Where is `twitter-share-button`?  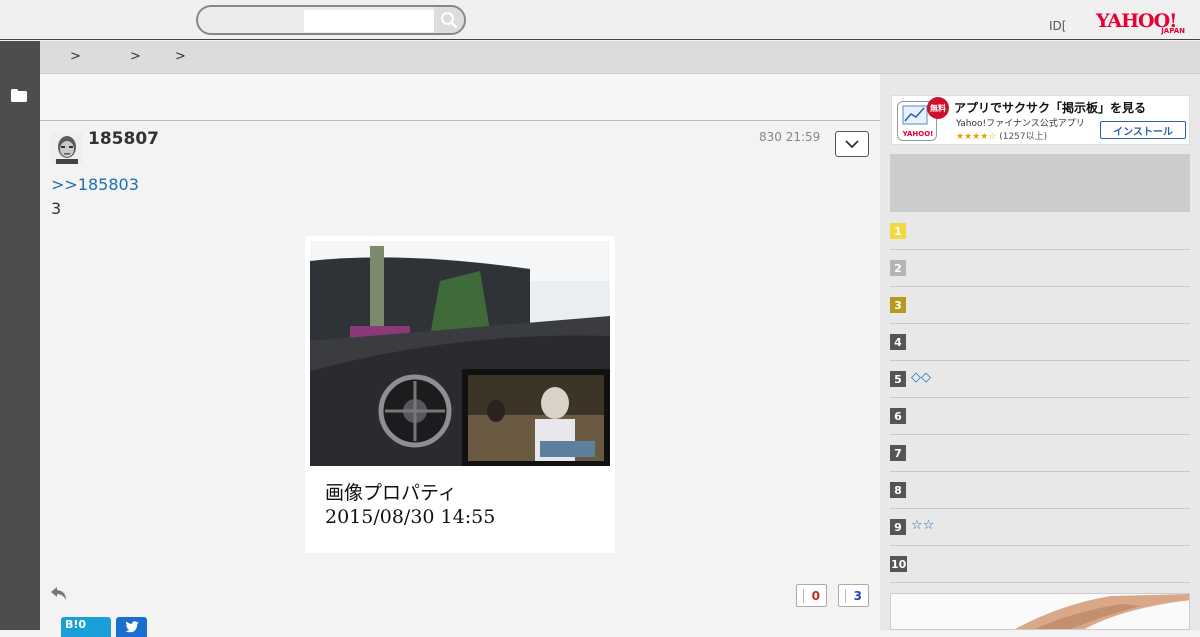 twitter-share-button is located at coordinates (131, 627).